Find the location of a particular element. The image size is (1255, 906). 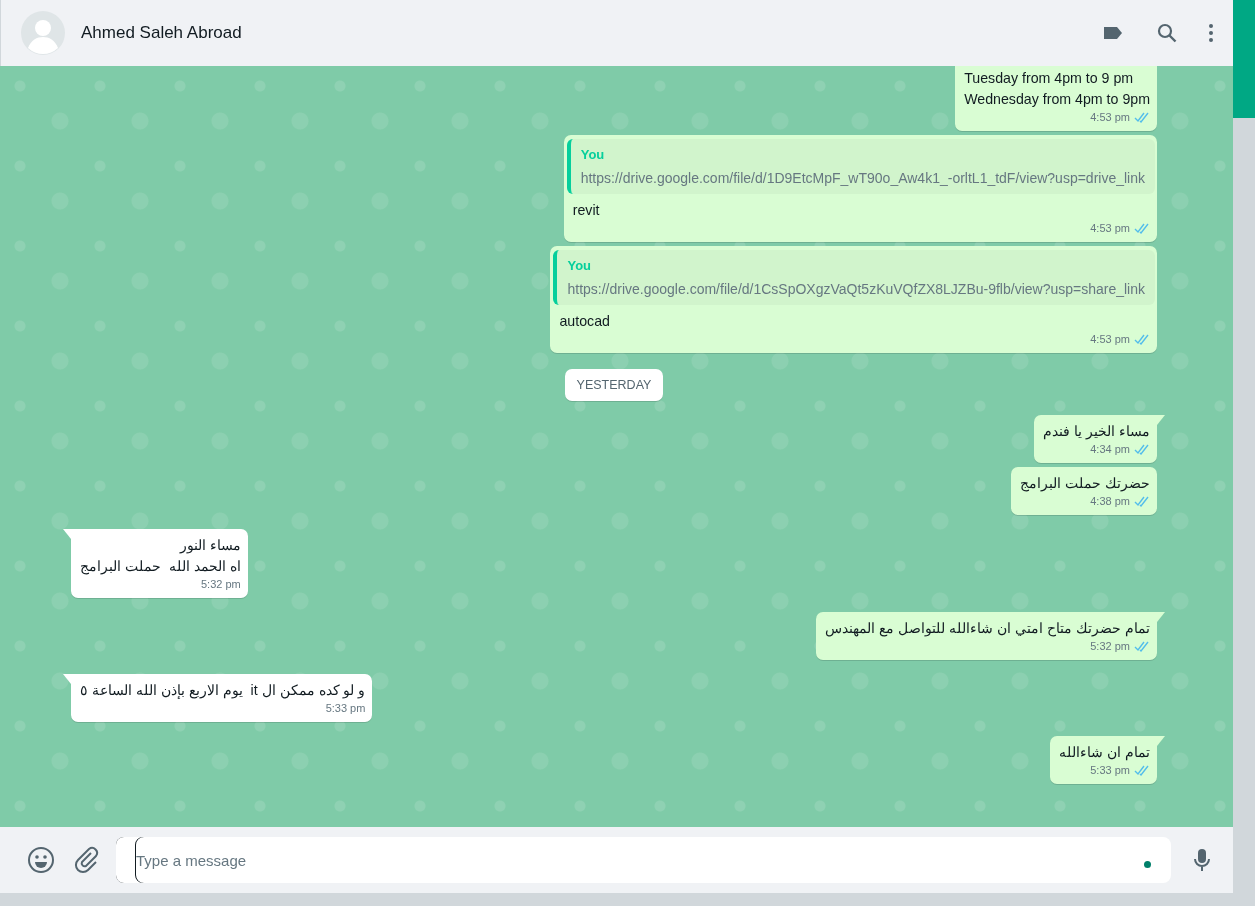

status-dot is located at coordinates (1147, 864).